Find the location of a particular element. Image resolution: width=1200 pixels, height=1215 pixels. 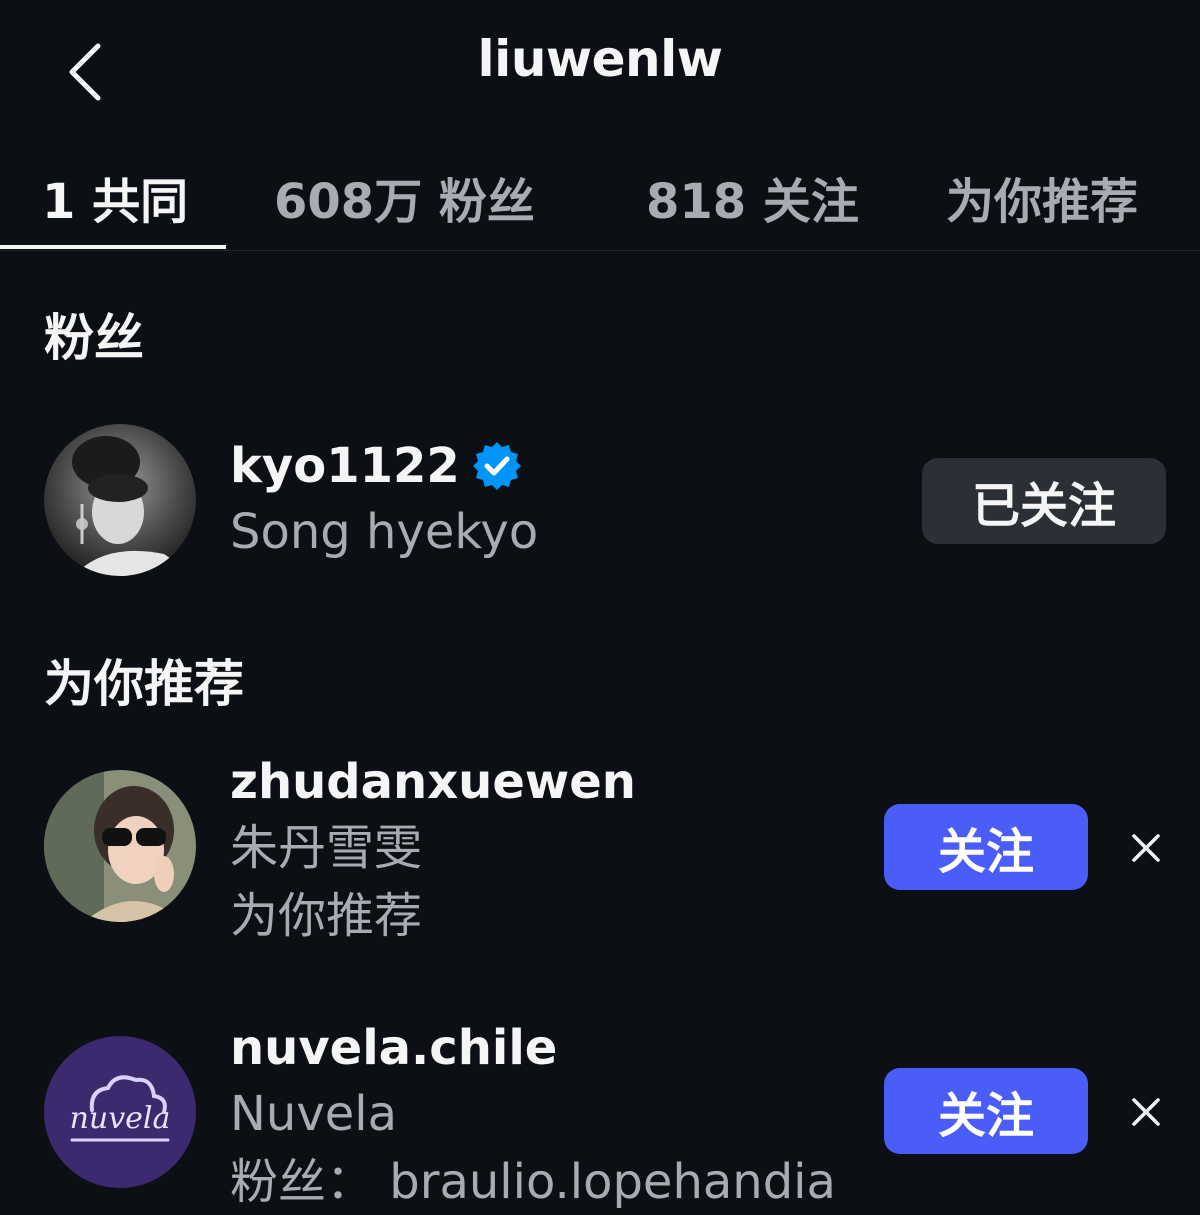

suggestion-context: 粉丝： braulio.lopehandia is located at coordinates (533, 1182).